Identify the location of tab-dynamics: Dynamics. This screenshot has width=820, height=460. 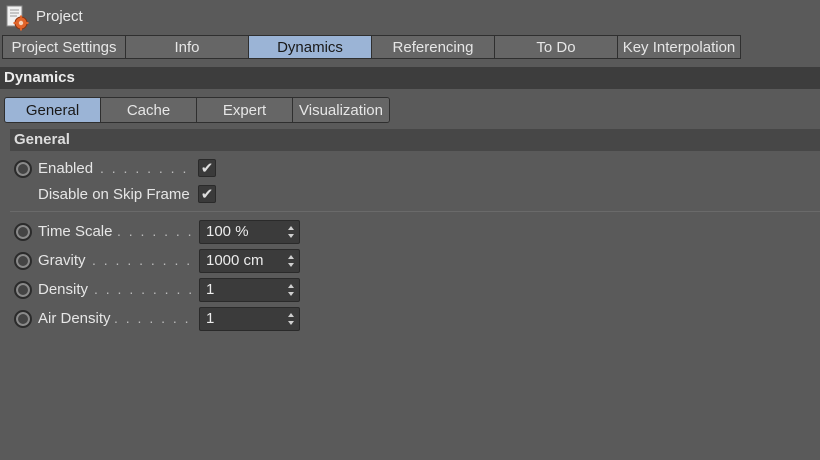
(310, 47).